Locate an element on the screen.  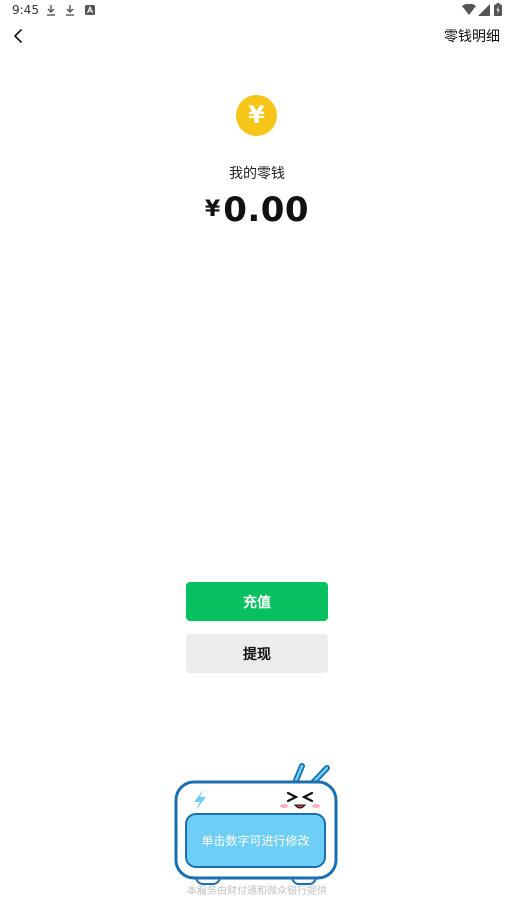
balance-value: 0.00 is located at coordinates (266, 210).